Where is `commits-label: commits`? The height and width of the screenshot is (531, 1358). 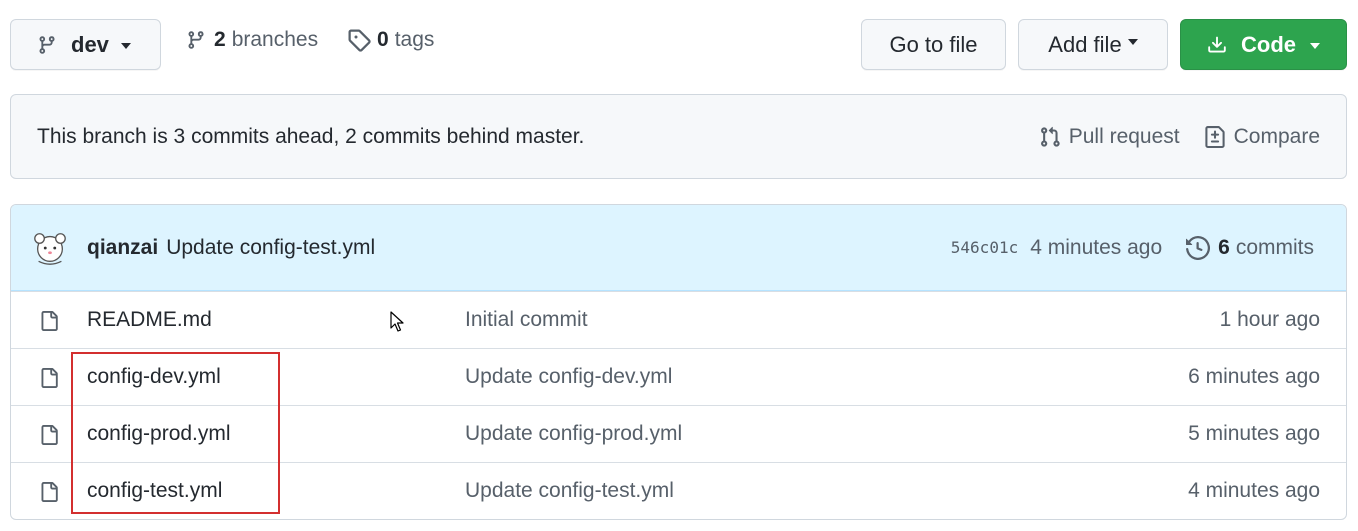
commits-label: commits is located at coordinates (1274, 247).